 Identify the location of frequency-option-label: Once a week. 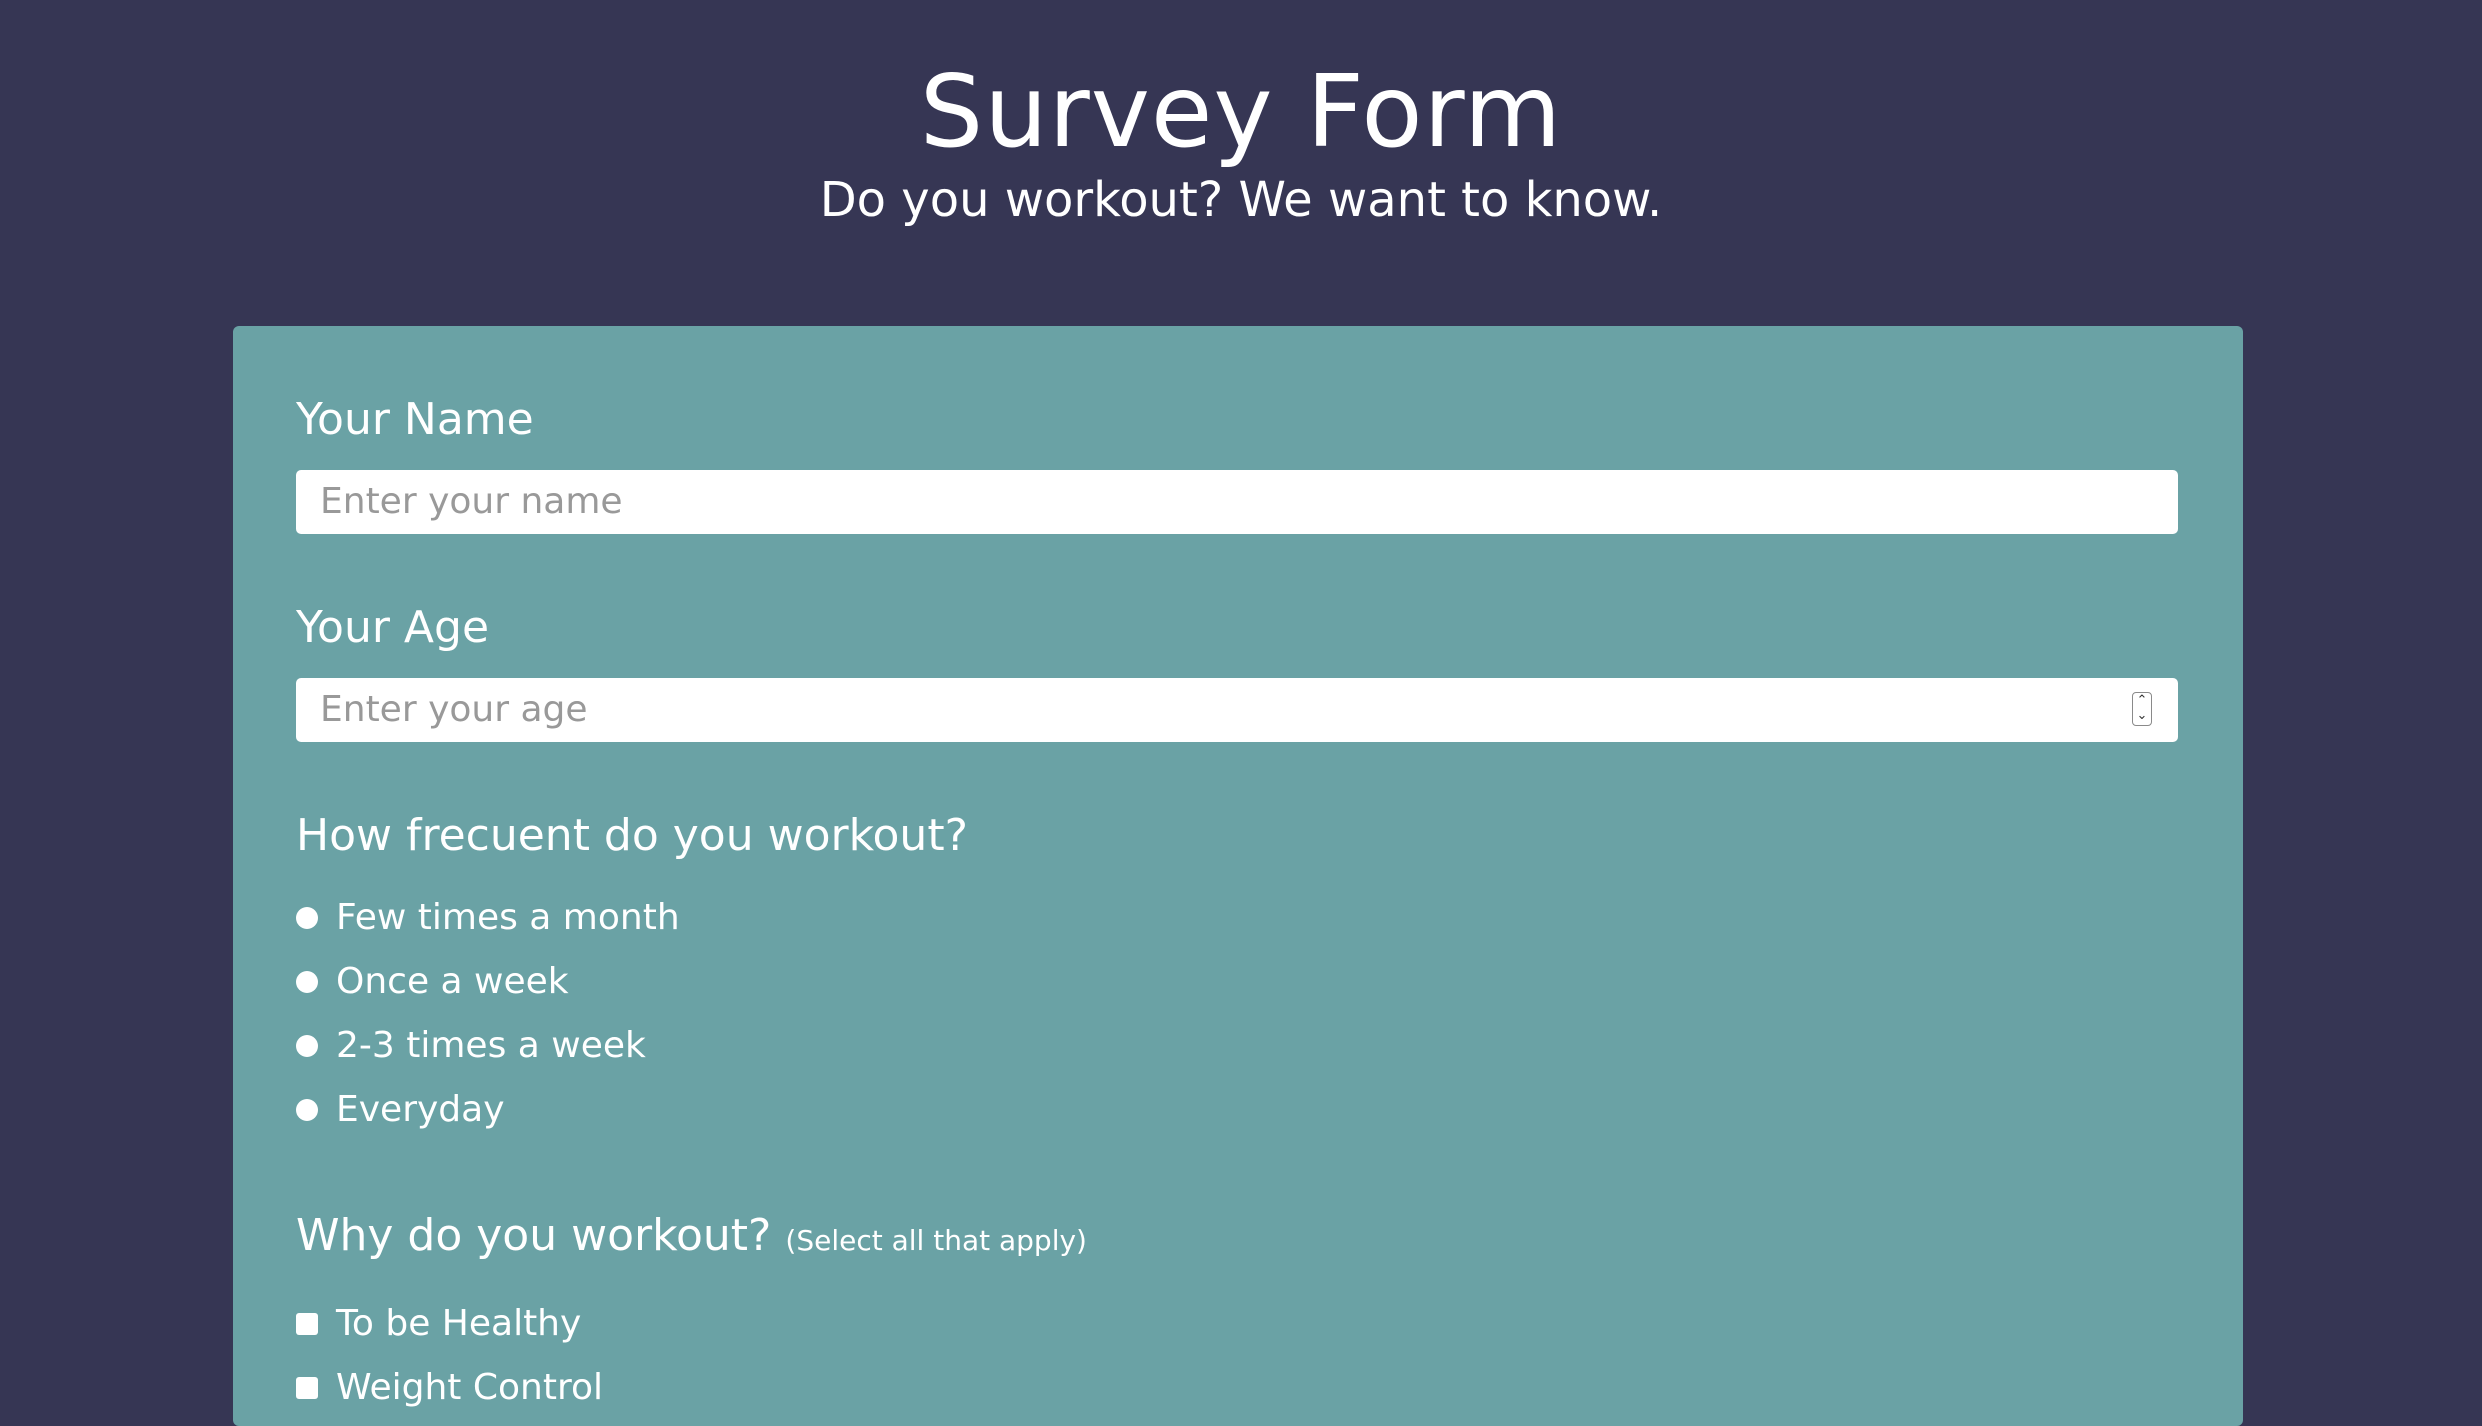
(452, 981).